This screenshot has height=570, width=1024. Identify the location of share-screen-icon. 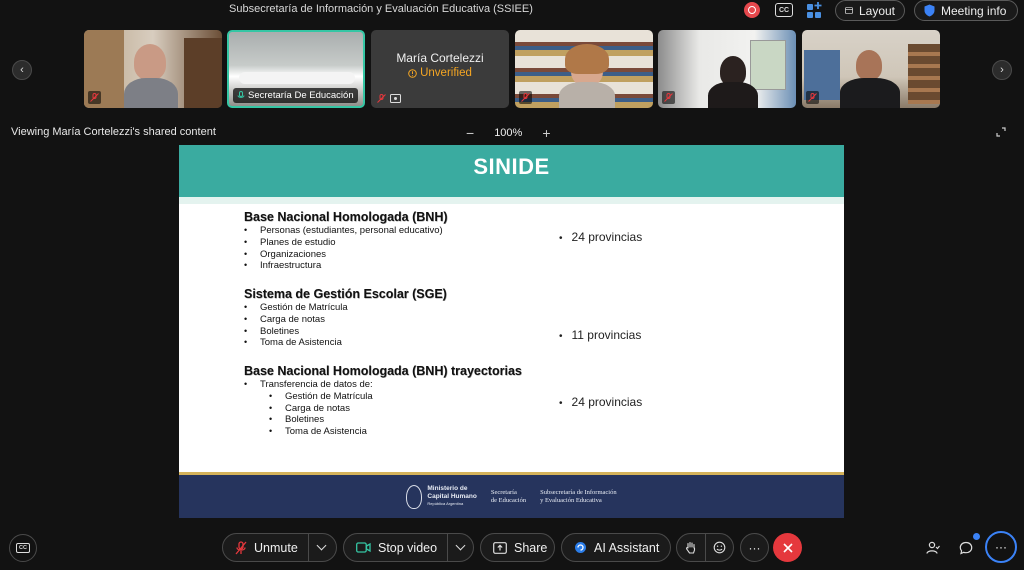
(500, 547).